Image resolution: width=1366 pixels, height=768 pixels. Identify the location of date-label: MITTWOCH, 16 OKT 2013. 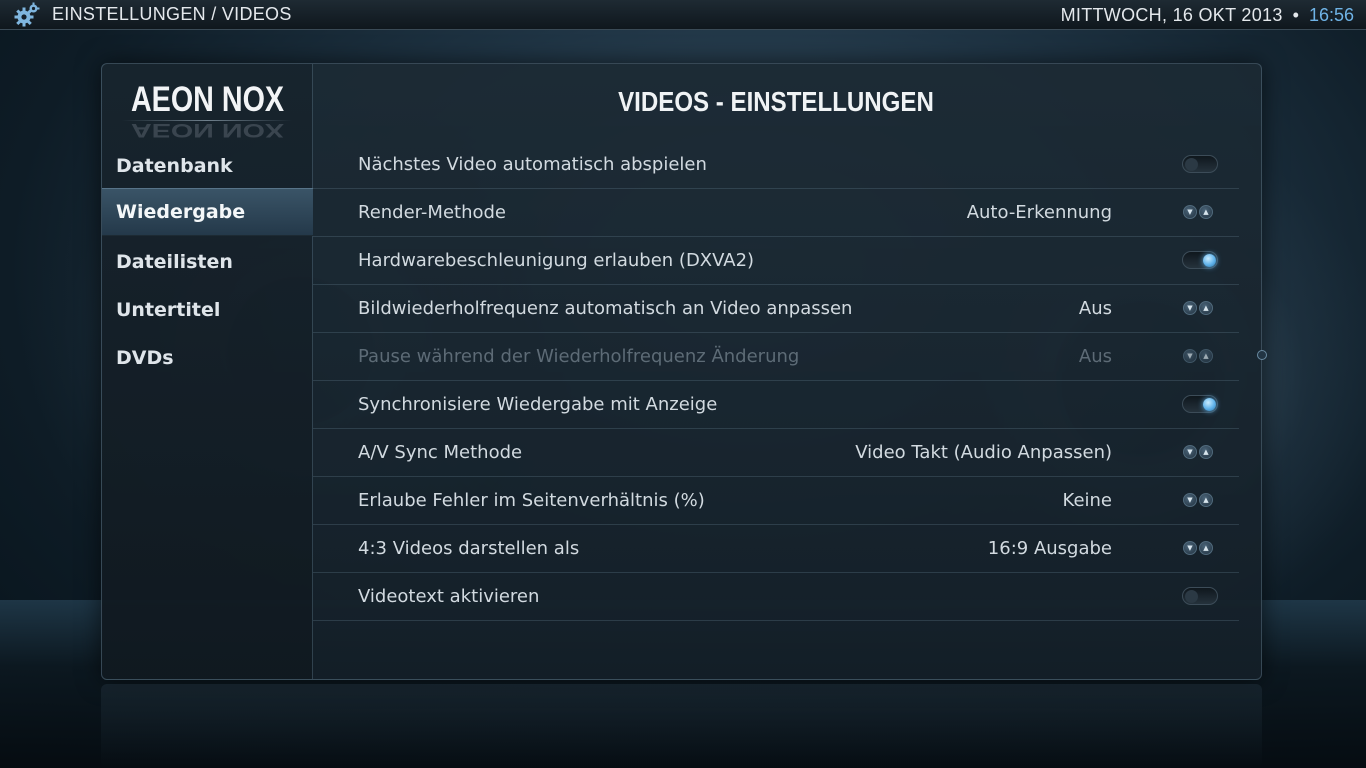
(1171, 14).